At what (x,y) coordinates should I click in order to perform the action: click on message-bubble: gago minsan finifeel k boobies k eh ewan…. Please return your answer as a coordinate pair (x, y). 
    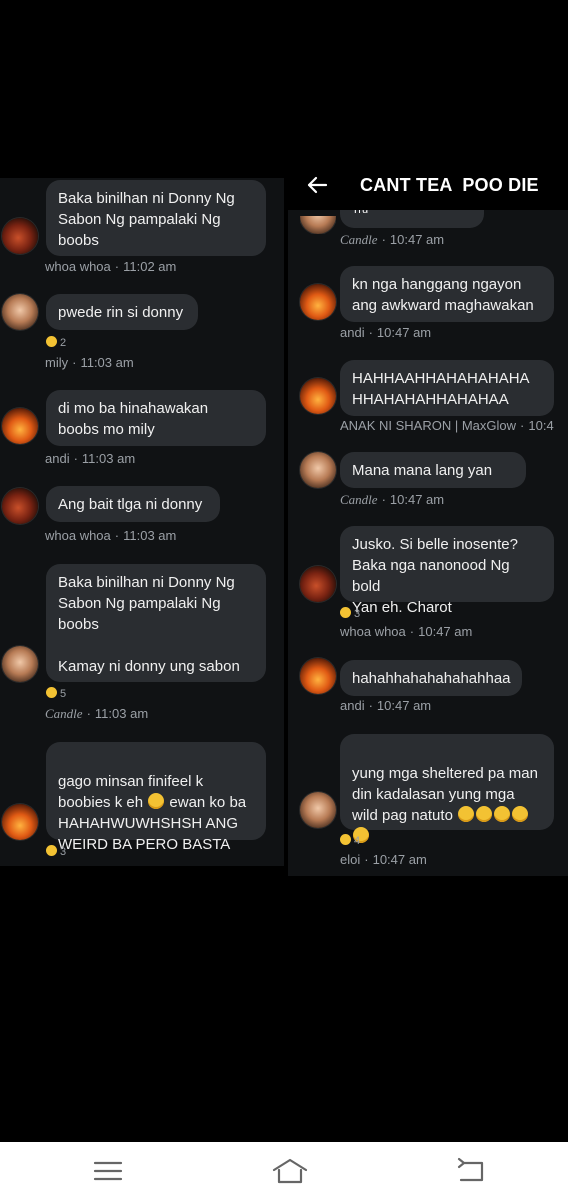
    Looking at the image, I should click on (156, 797).